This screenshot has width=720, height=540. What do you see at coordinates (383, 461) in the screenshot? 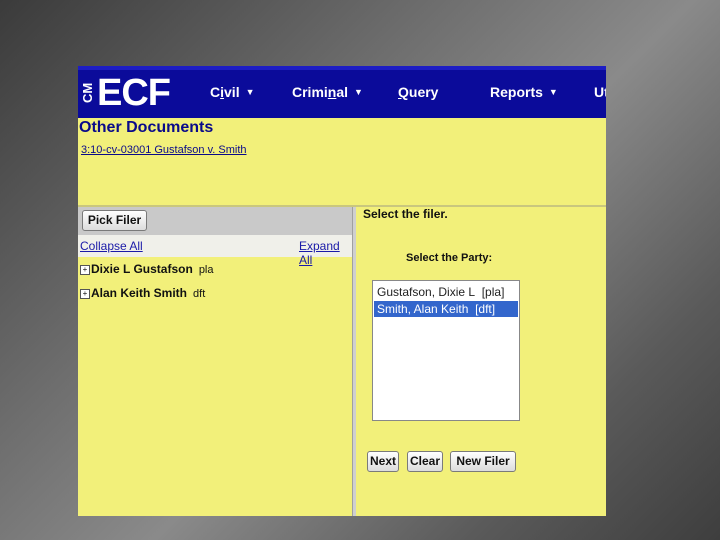
I see `next-button: Next` at bounding box center [383, 461].